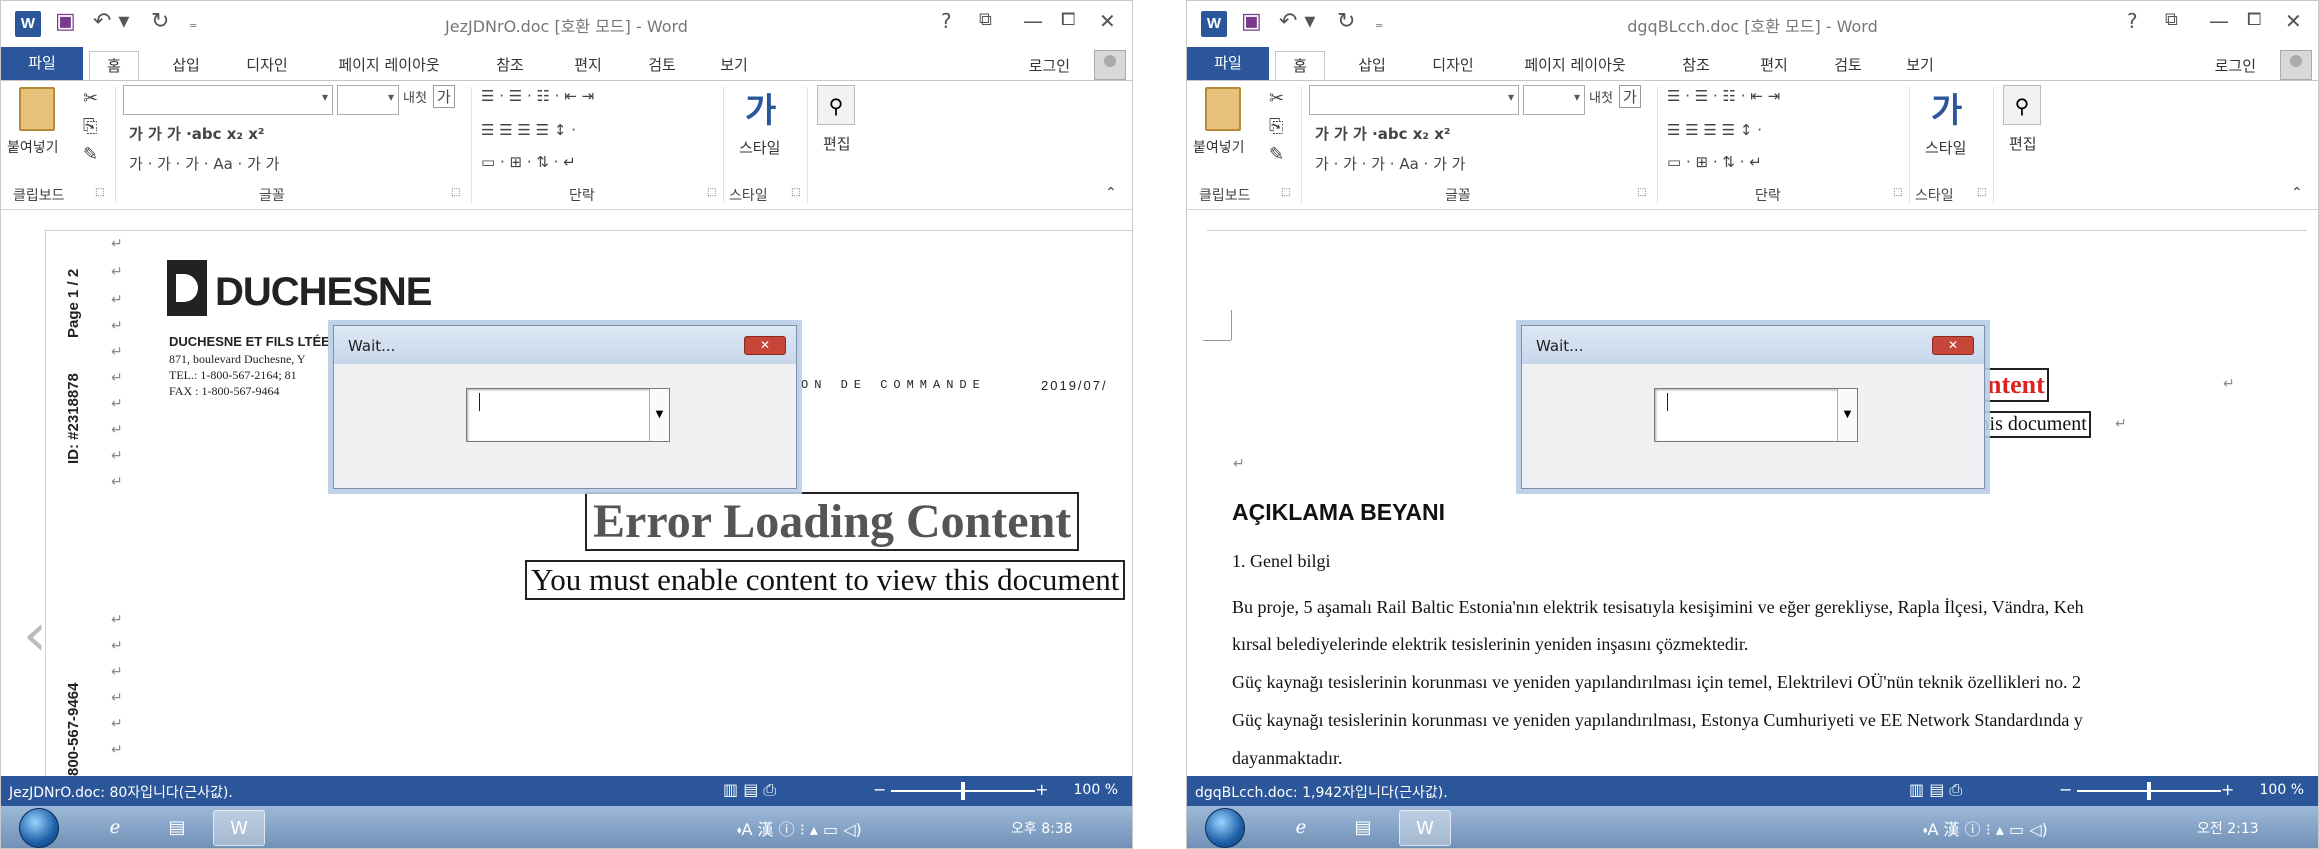  I want to click on editing-button-label: 편집, so click(2023, 143).